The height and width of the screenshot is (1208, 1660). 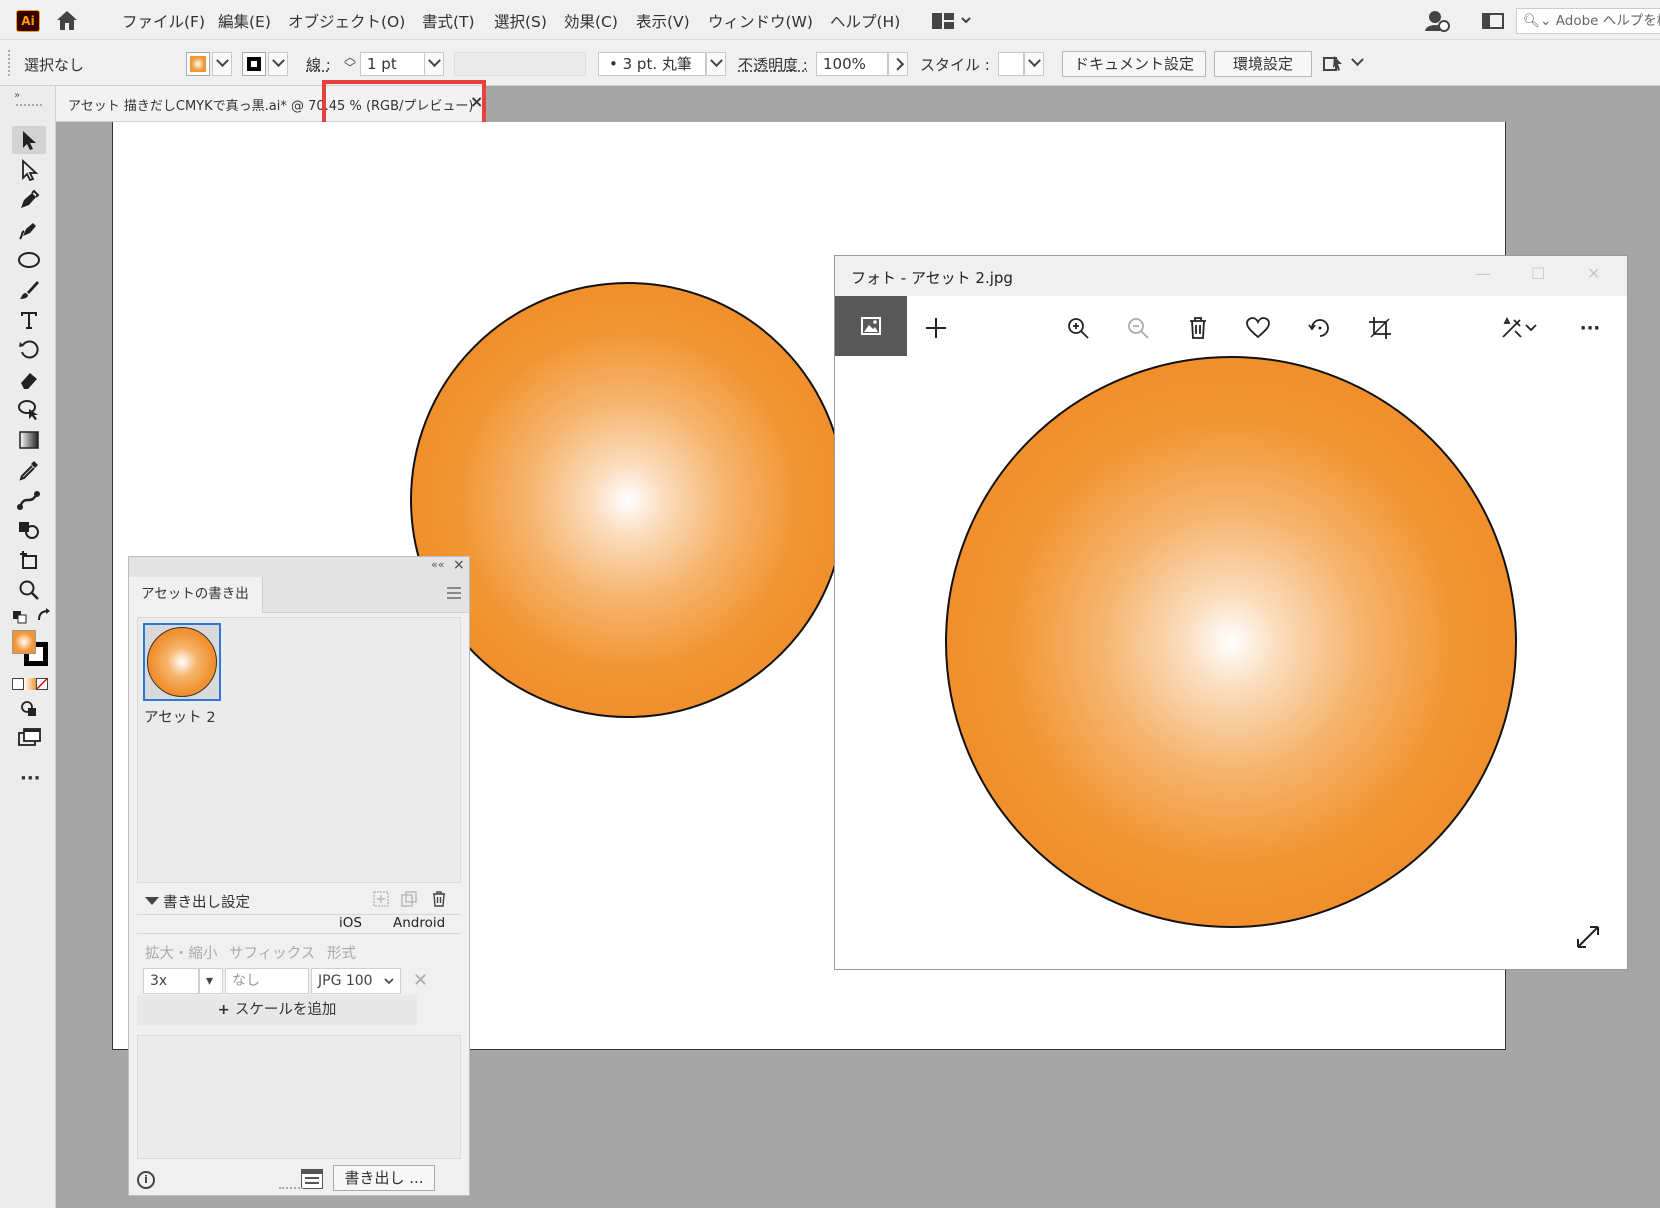 I want to click on see-all-photos-button, so click(x=871, y=326).